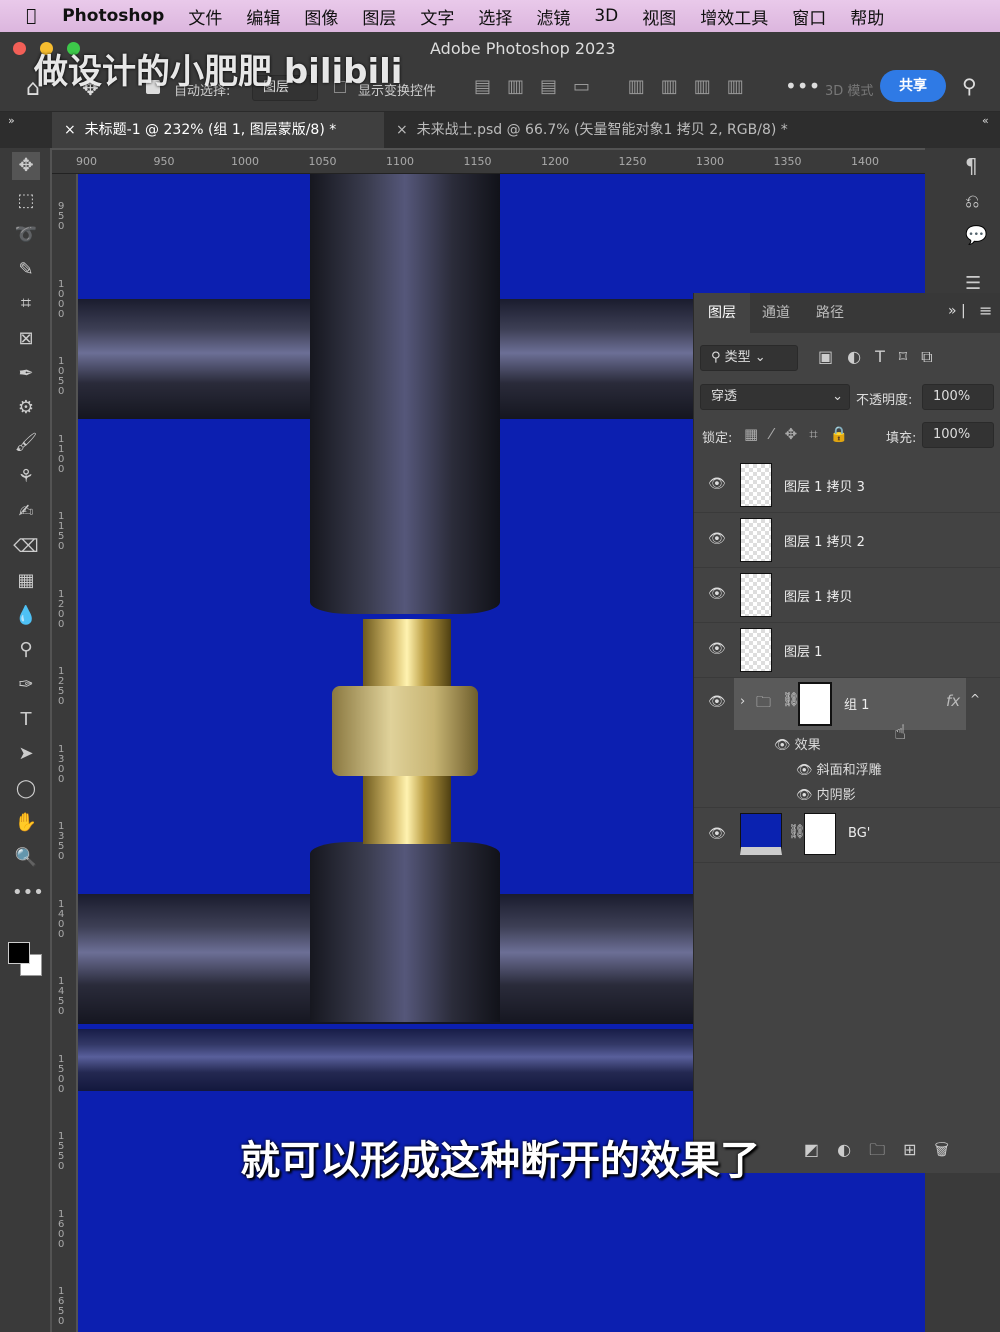  I want to click on type-tool-icon: T, so click(26, 720).